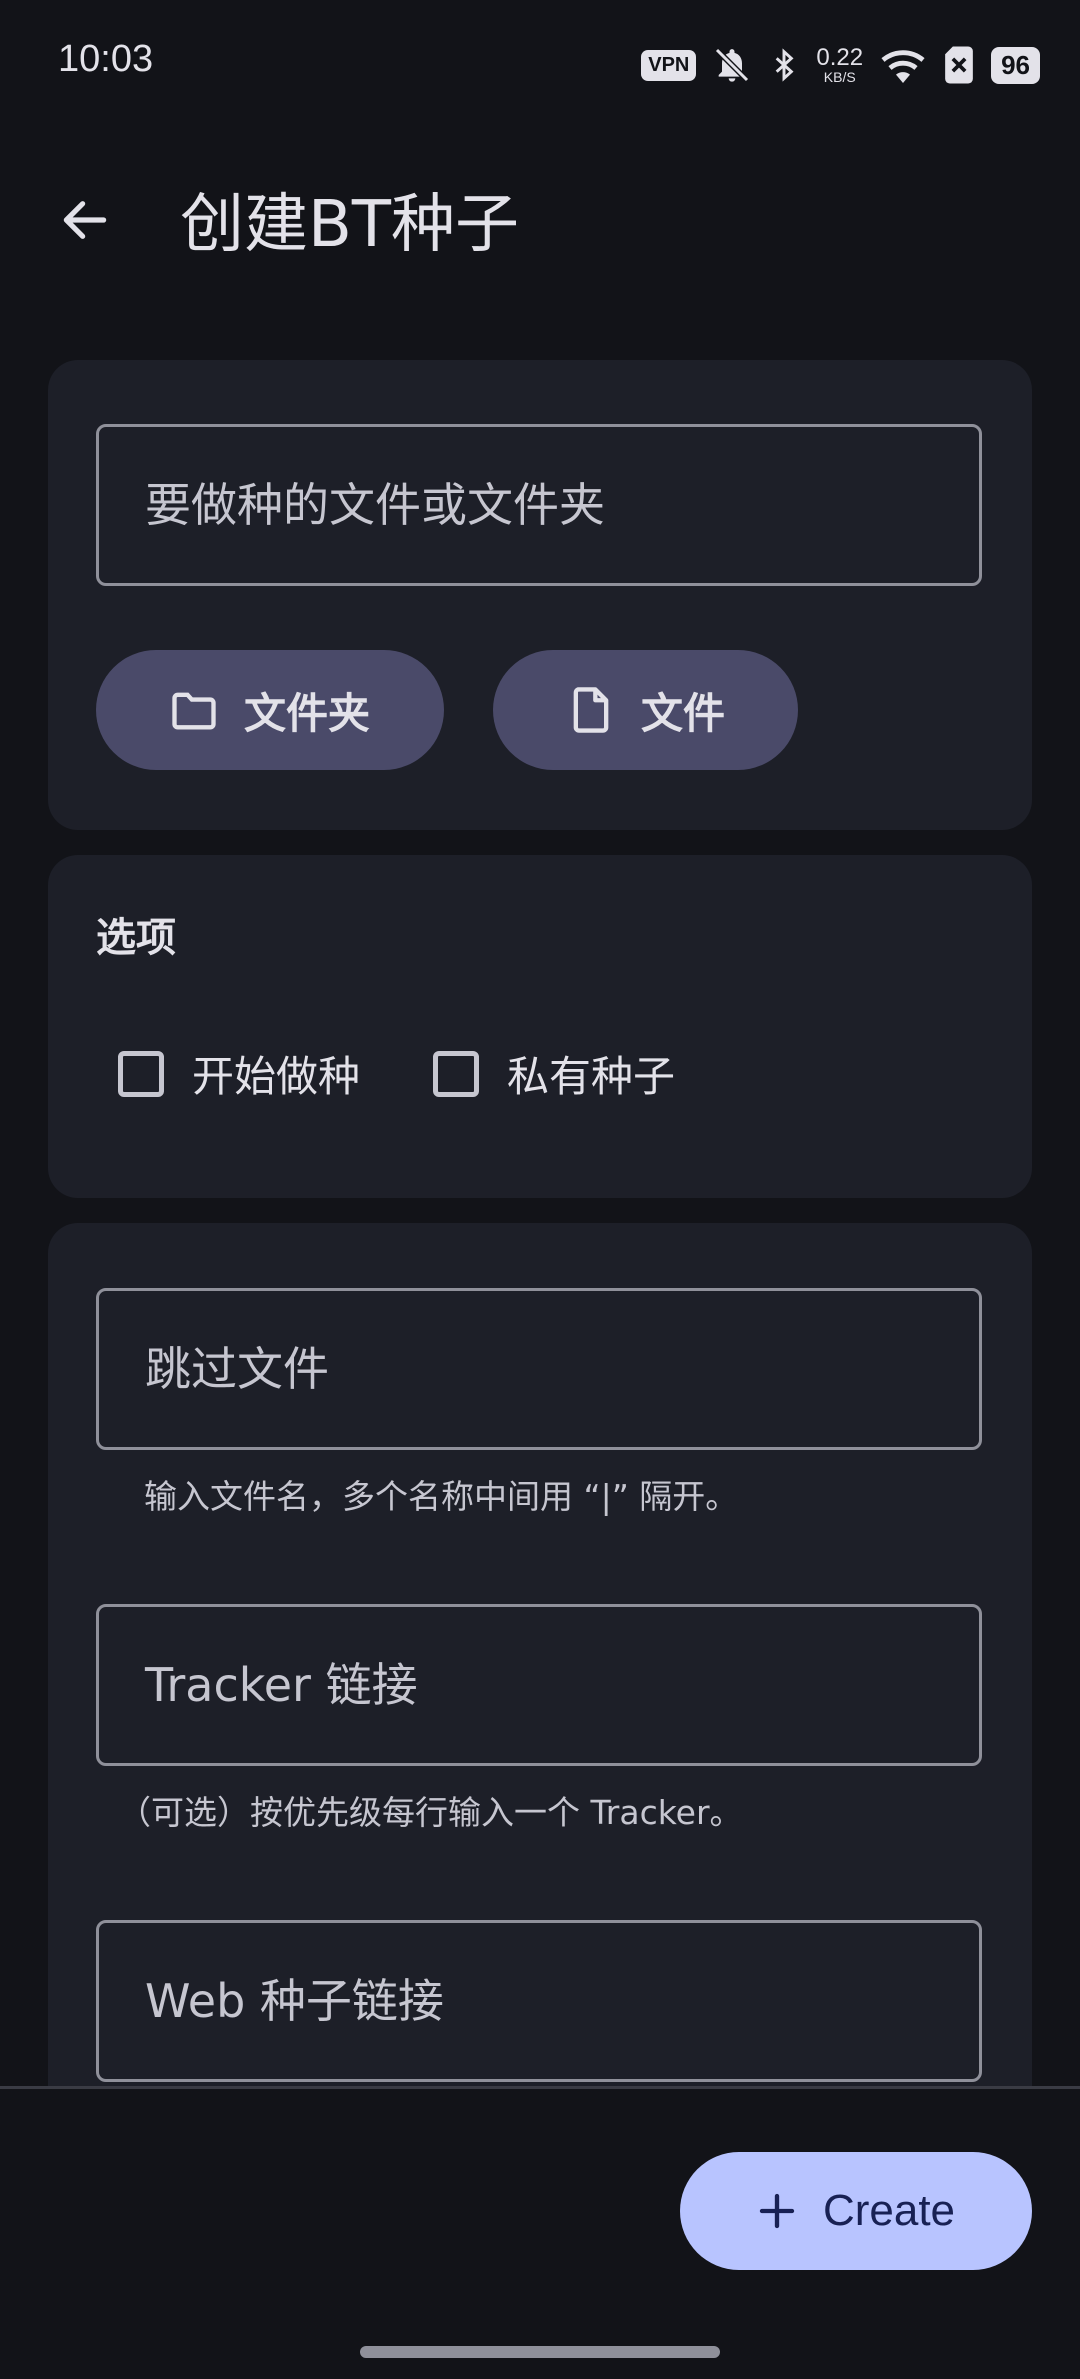 Image resolution: width=1080 pixels, height=2379 pixels. Describe the element at coordinates (375, 505) in the screenshot. I see `path-input-placeholder: 要做种的文件或文件夹` at that location.